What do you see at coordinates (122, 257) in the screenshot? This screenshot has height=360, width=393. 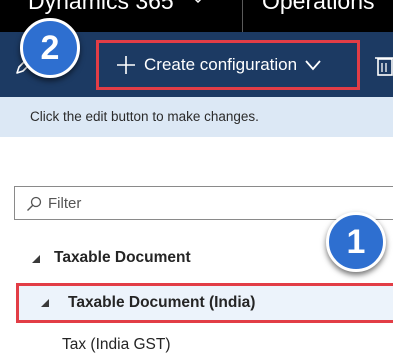 I see `tree-item-label: Taxable Document` at bounding box center [122, 257].